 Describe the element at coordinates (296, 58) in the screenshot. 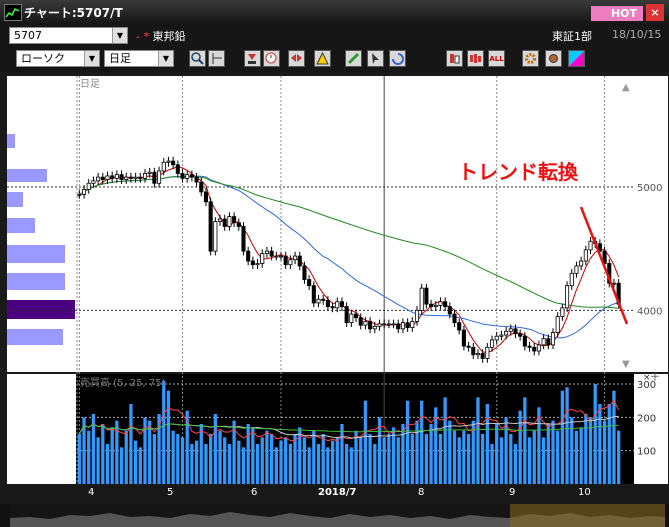

I see `move-icon` at that location.